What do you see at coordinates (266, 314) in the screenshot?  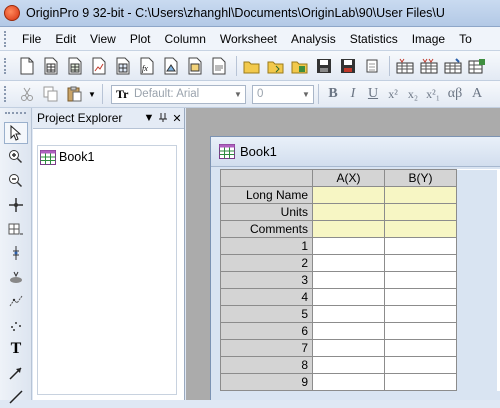 I see `row-header: 5` at bounding box center [266, 314].